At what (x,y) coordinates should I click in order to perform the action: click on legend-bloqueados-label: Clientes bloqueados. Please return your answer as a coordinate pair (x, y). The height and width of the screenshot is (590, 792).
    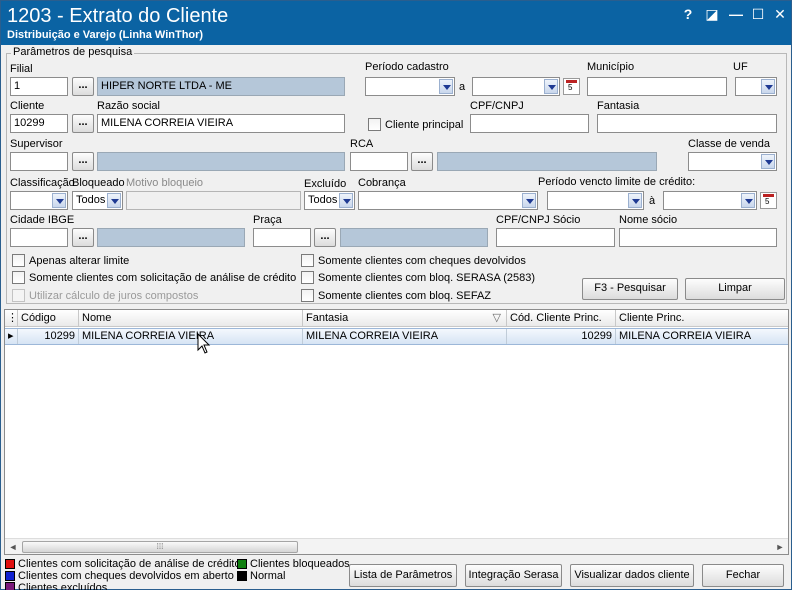
    Looking at the image, I should click on (300, 564).